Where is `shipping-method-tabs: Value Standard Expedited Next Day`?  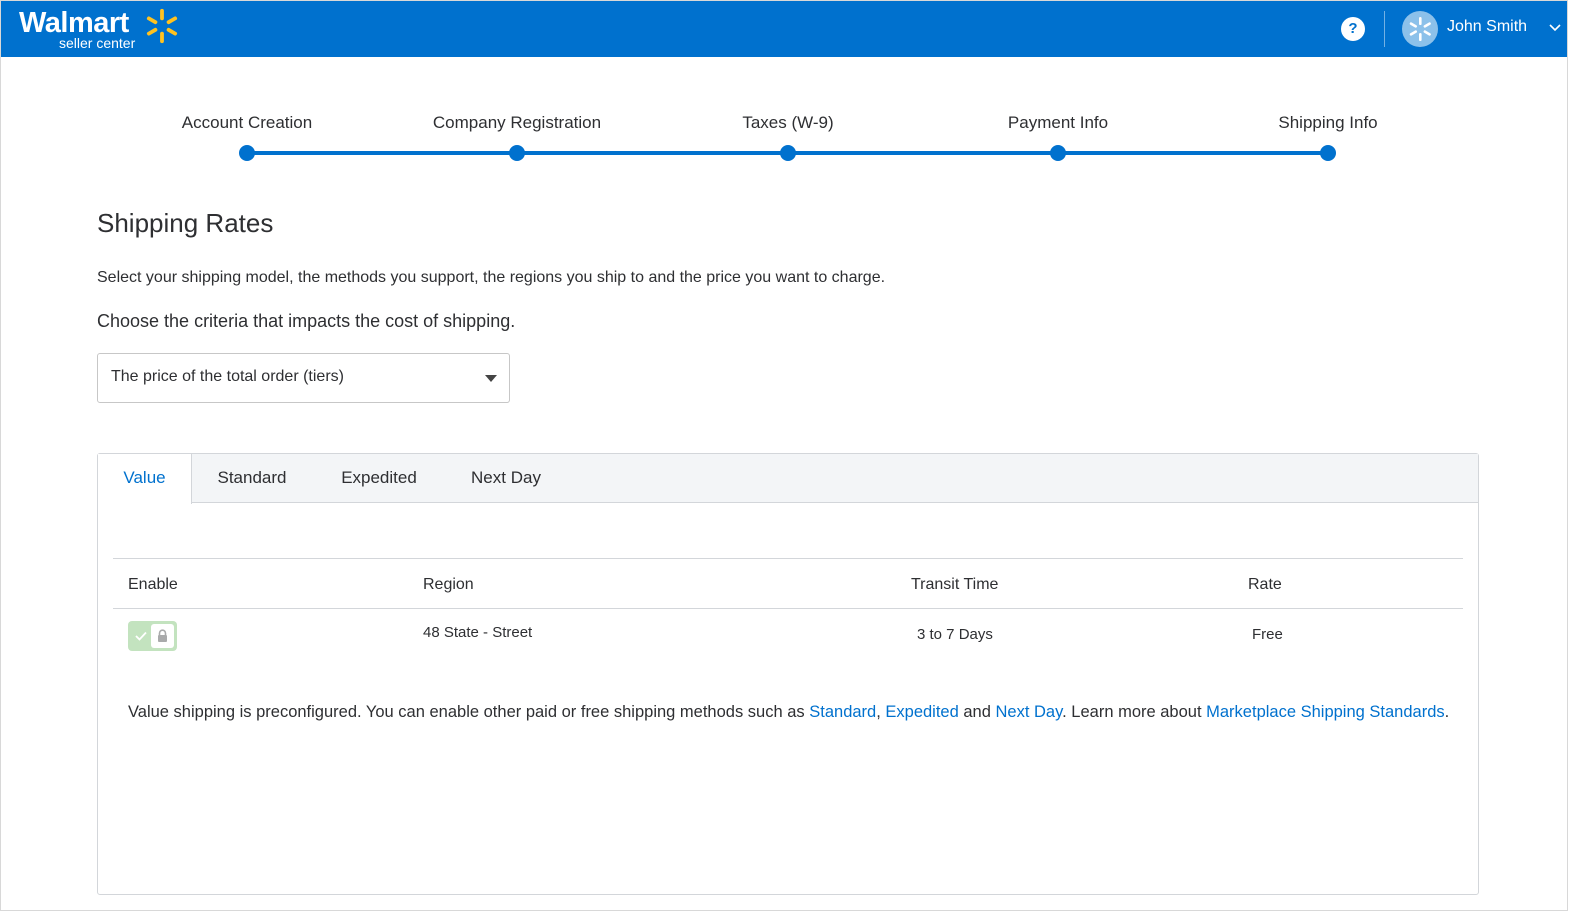 shipping-method-tabs: Value Standard Expedited Next Day is located at coordinates (788, 479).